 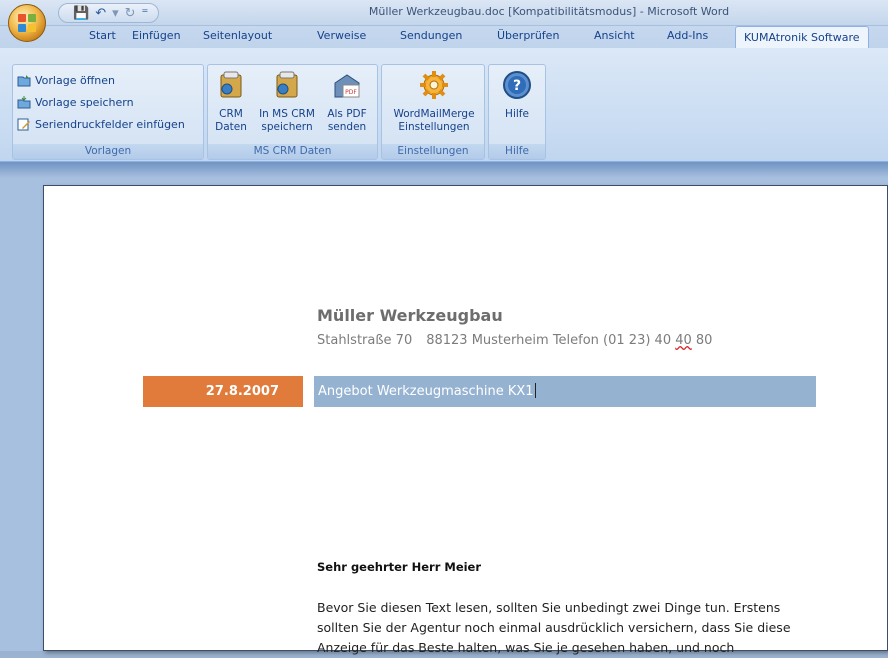 I want to click on group-label-ms-crm-daten: MS CRM Daten, so click(x=292, y=151).